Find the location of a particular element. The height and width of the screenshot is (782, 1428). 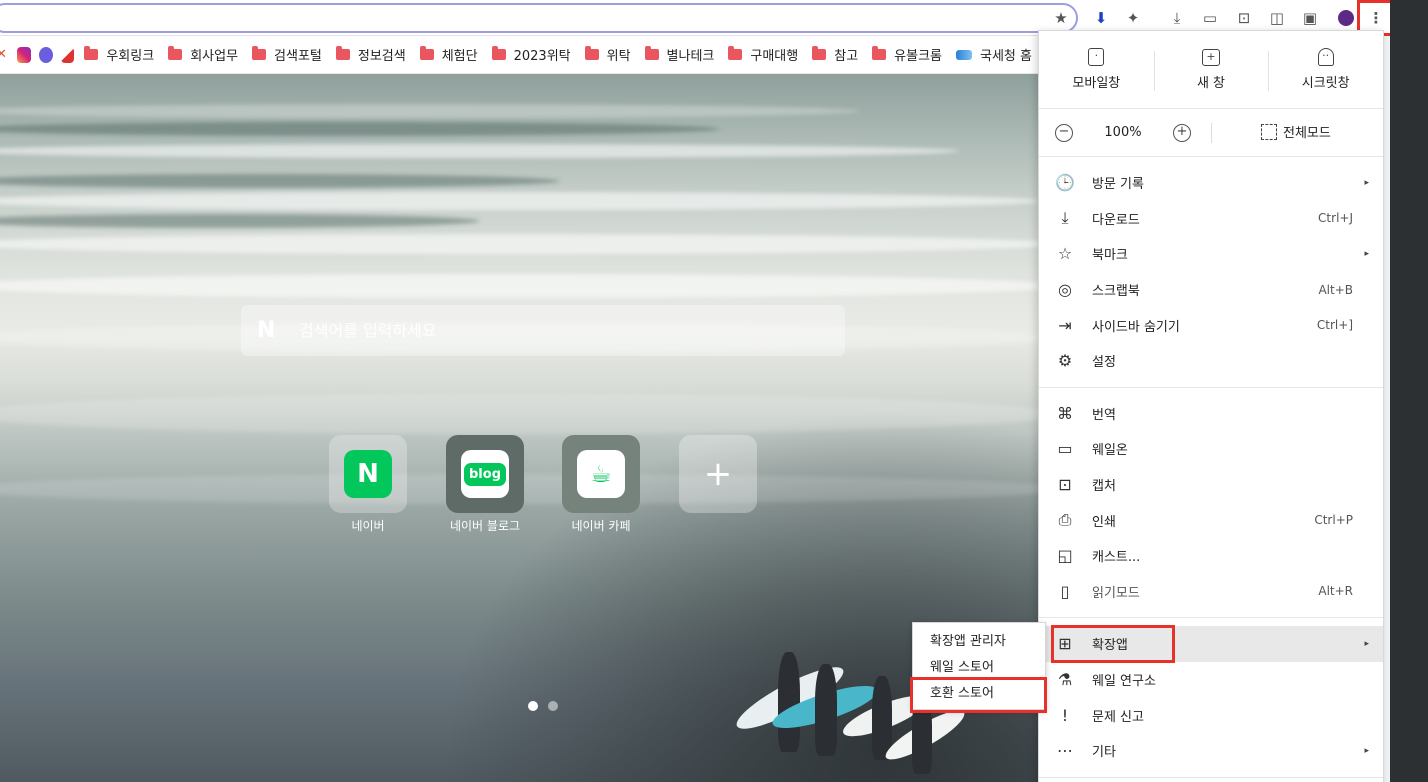

bookmark-label: 구매대행 is located at coordinates (774, 56).